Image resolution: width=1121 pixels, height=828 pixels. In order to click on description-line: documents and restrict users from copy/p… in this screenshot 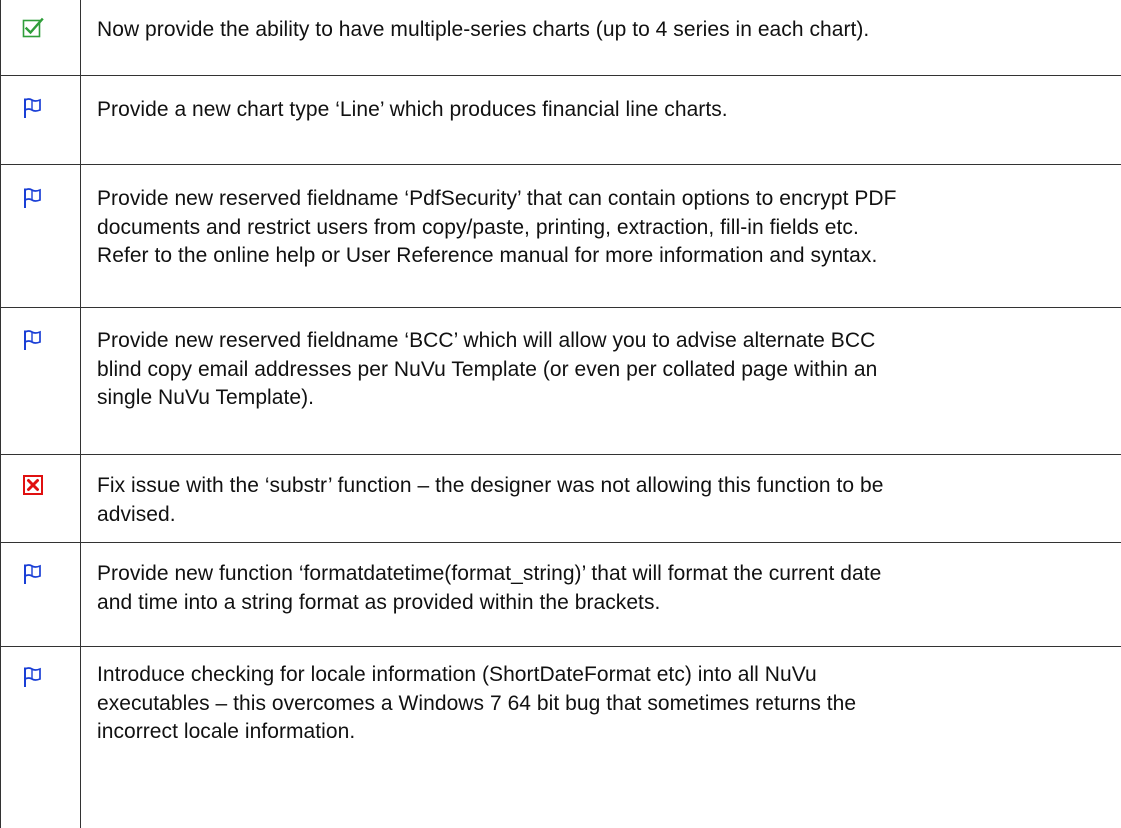, I will do `click(478, 227)`.